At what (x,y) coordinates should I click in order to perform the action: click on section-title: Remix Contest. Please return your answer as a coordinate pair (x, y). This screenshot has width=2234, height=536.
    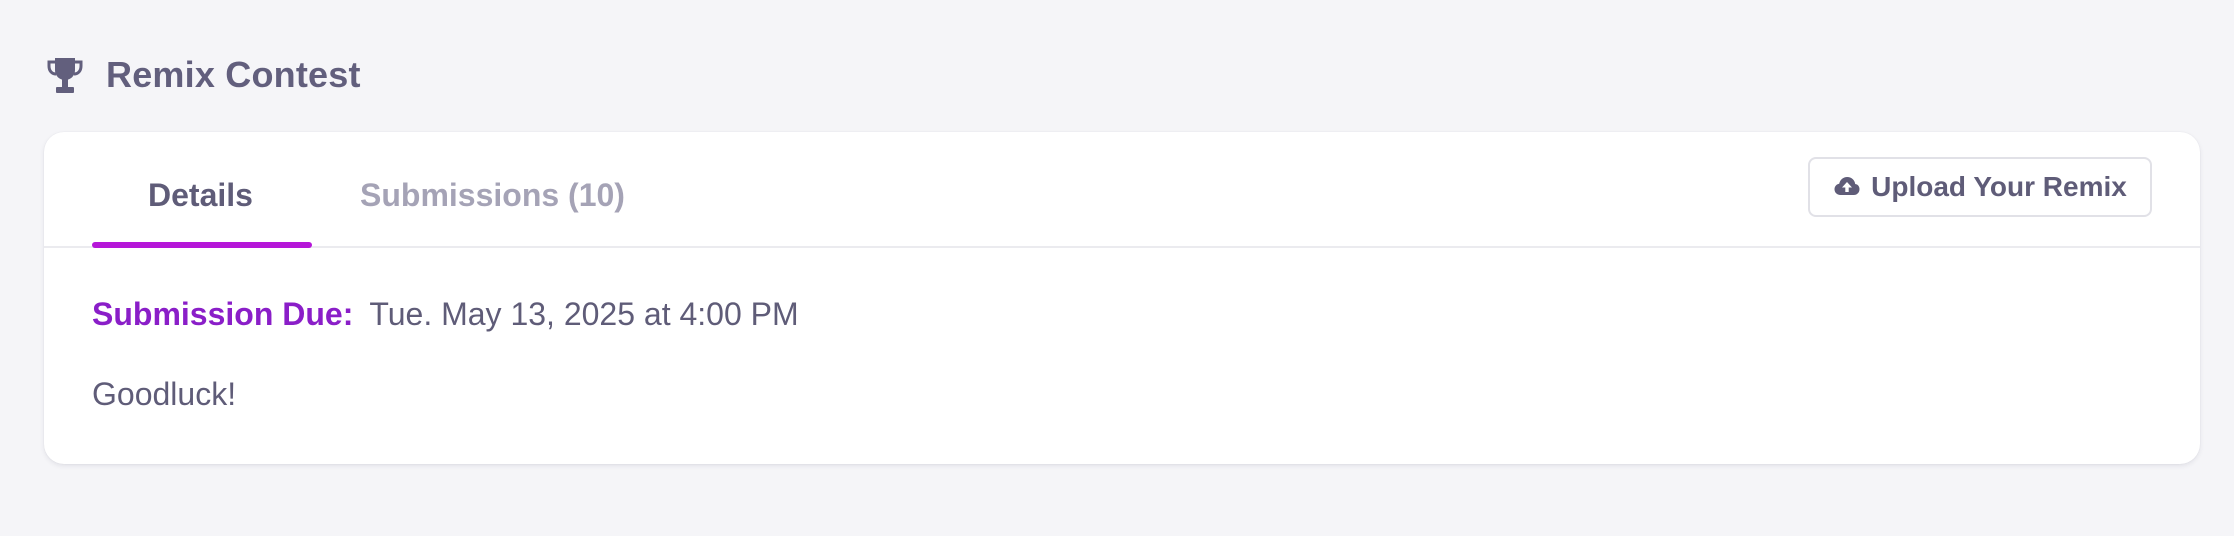
    Looking at the image, I should click on (233, 74).